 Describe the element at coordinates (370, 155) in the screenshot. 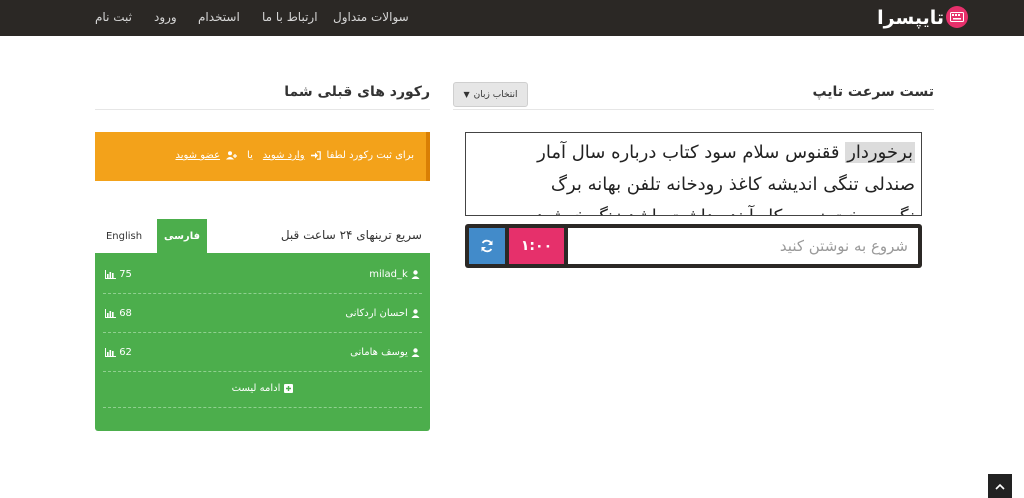

I see `alert-prefix: برای ثبت رکورد لطفا` at that location.